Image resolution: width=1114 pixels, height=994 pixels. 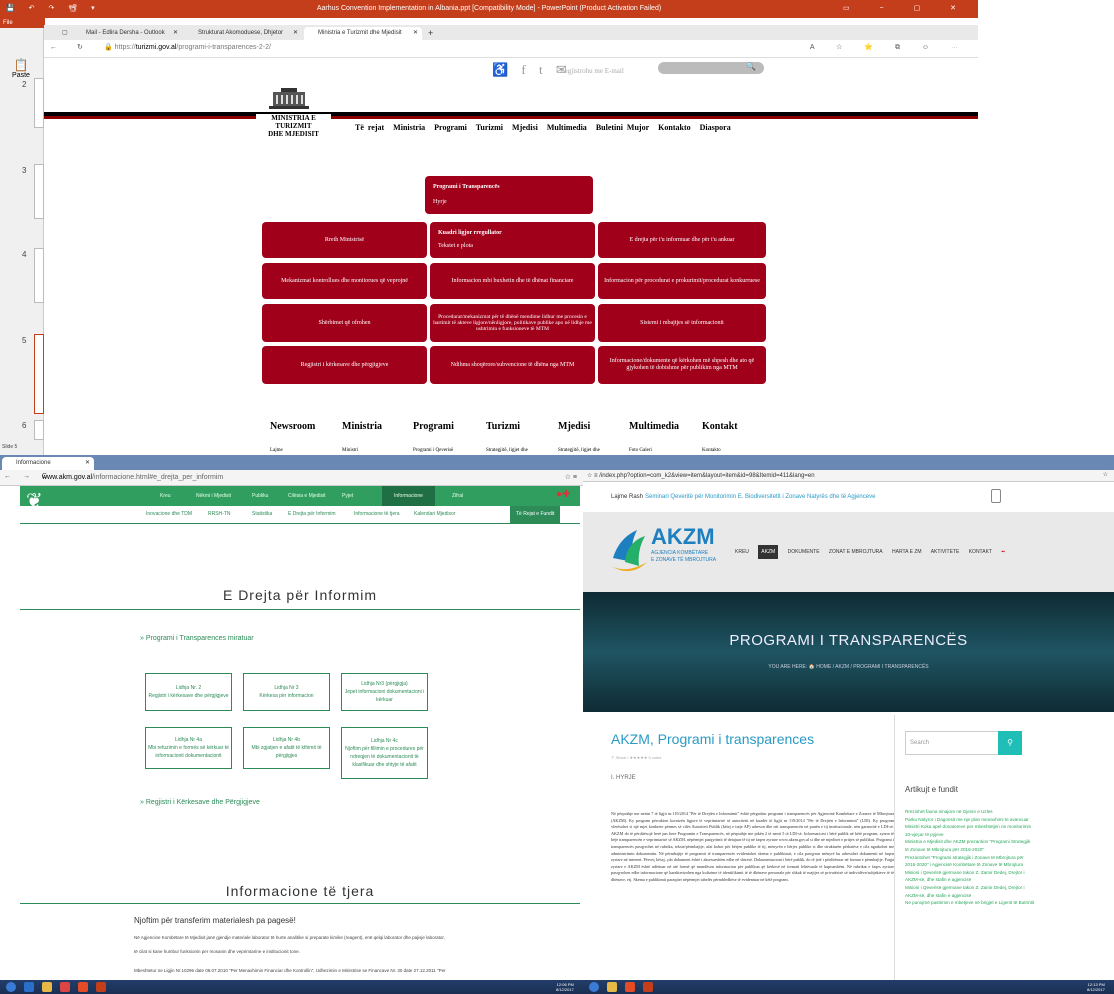 I want to click on article-meta: ↱ Share / ★★★★★ 0 votes, so click(x=636, y=757).